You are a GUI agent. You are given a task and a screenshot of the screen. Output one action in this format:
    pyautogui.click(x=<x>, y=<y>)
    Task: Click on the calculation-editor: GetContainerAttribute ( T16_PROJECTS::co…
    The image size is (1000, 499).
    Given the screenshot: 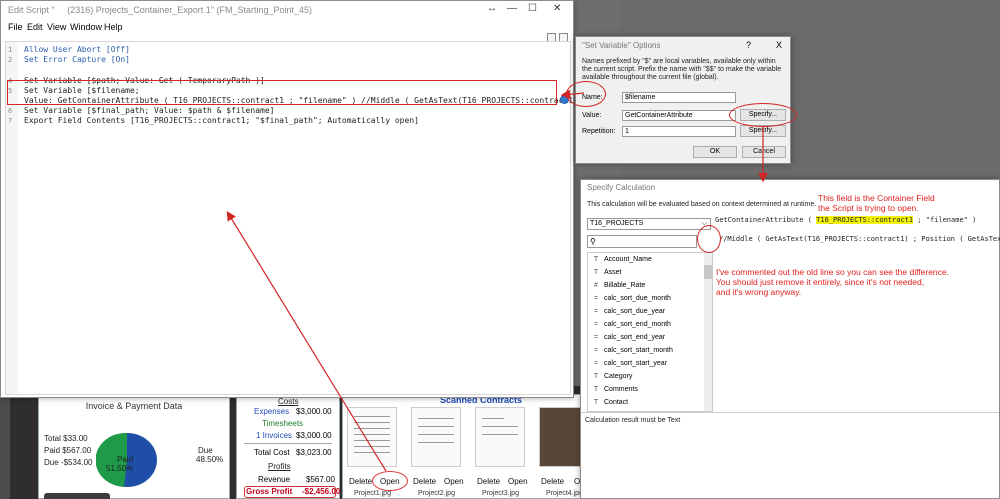 What is the action you would take?
    pyautogui.click(x=856, y=313)
    